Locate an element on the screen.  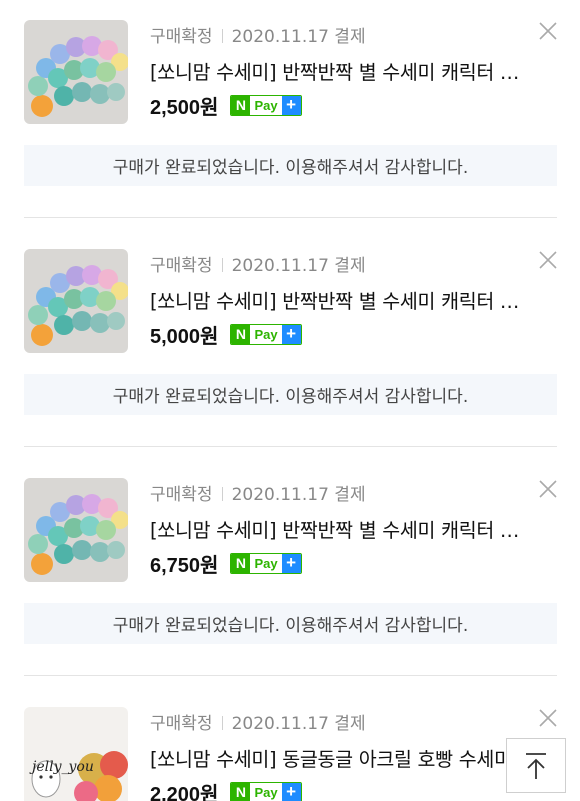
price-row: 2,200원 N Pay + is located at coordinates (226, 790).